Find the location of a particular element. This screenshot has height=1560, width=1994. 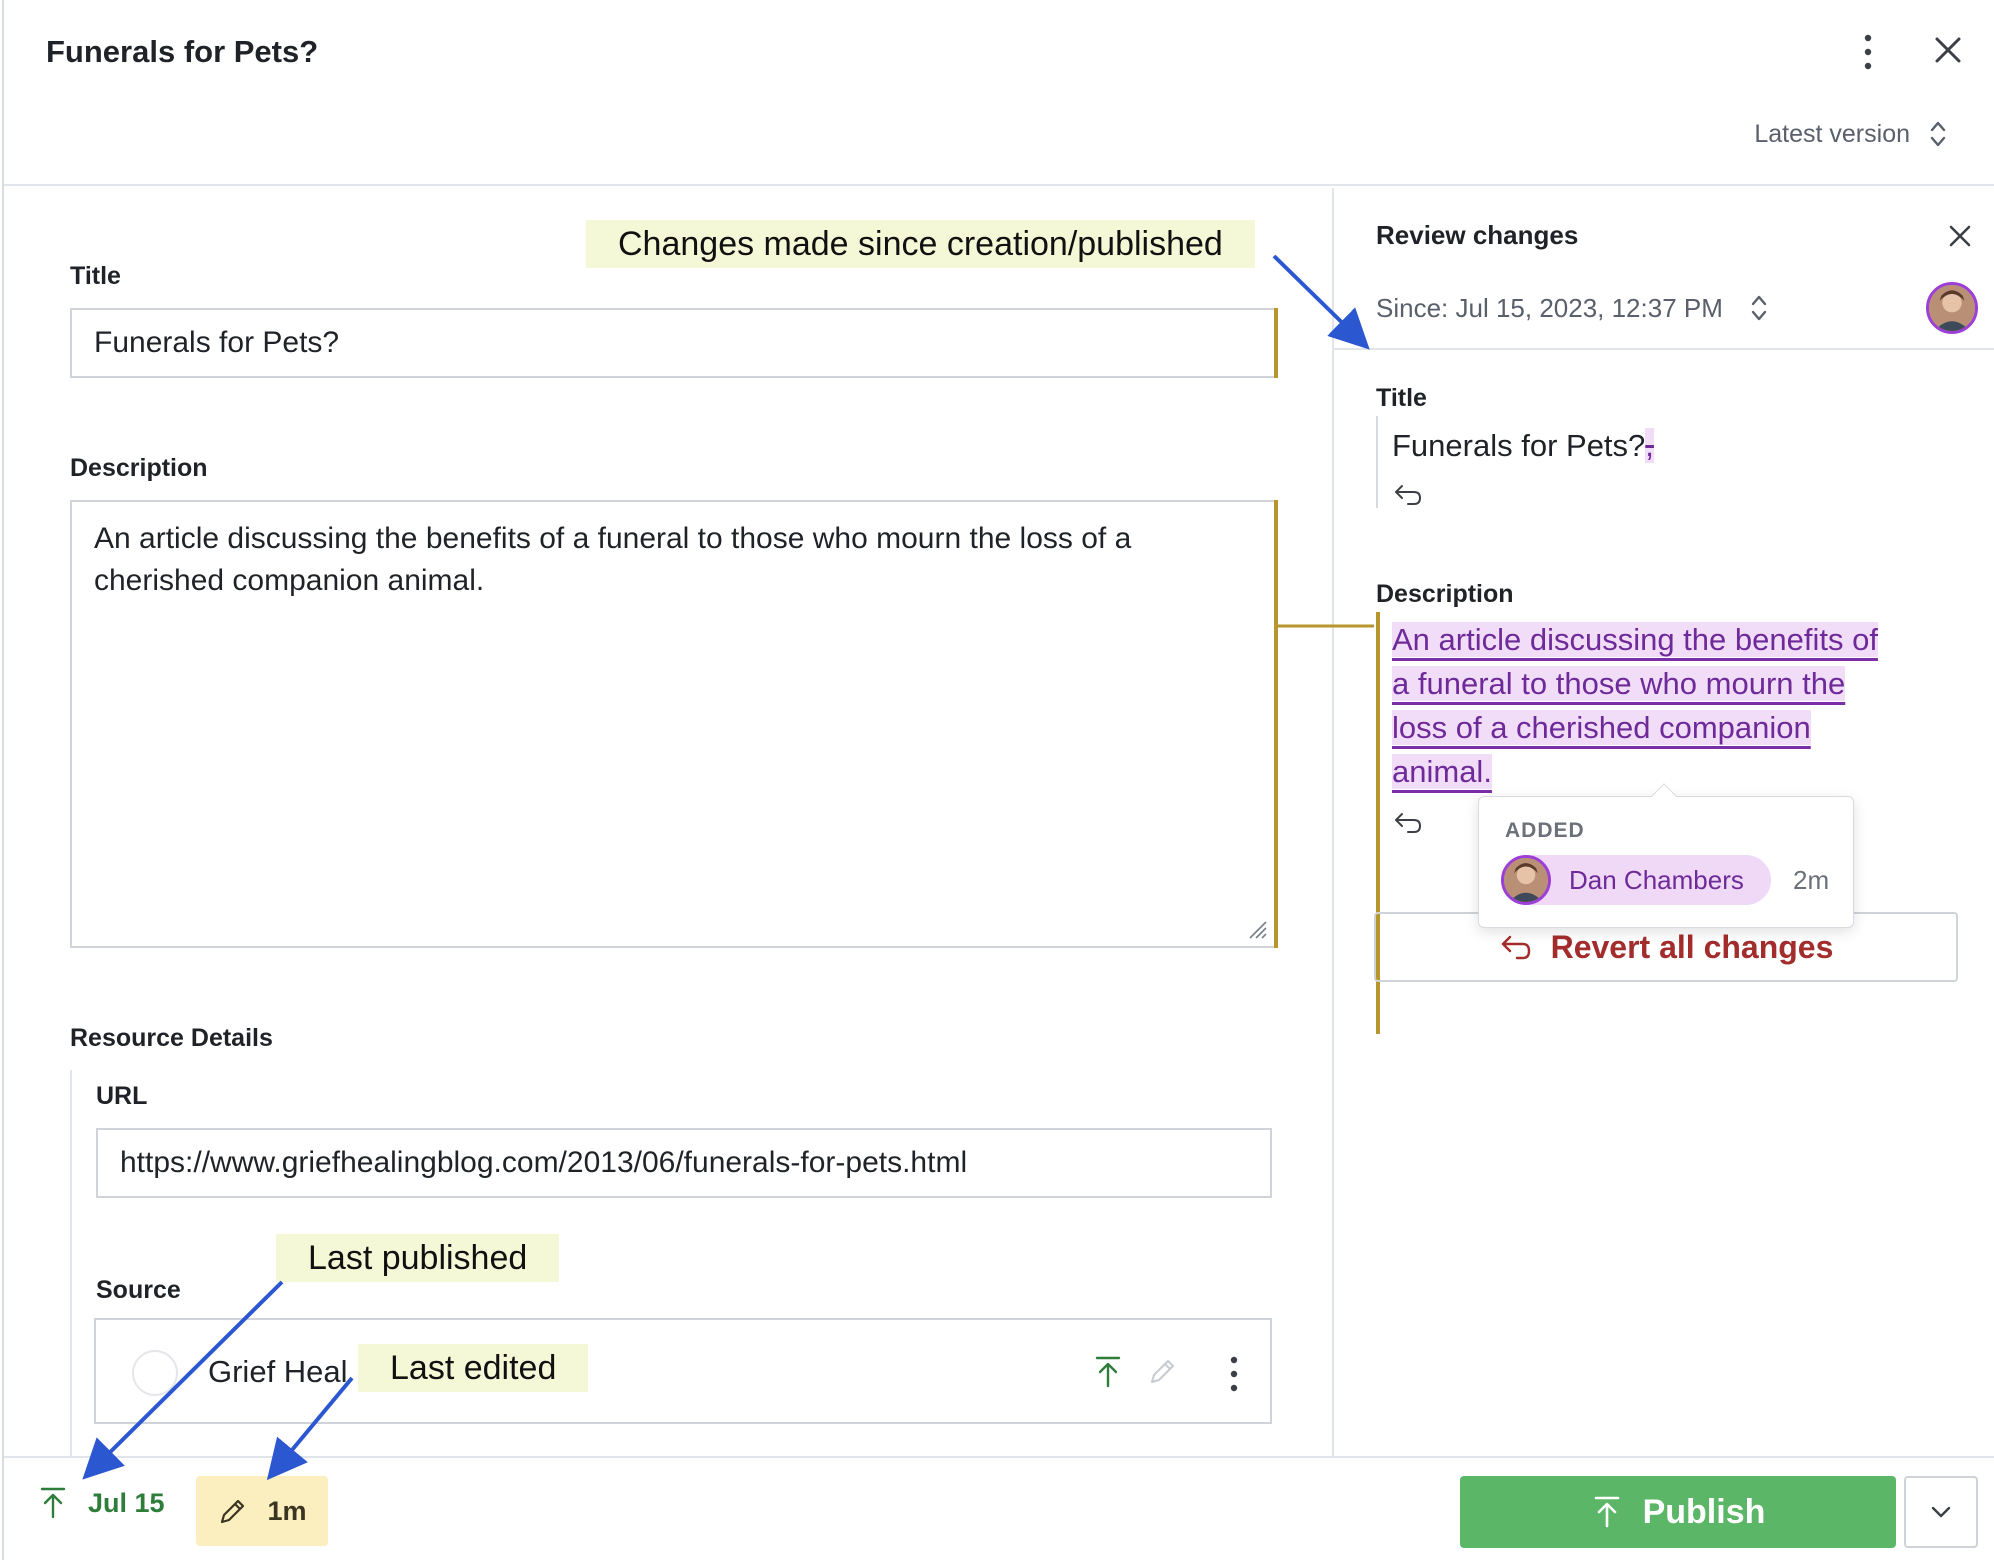

avatar is located at coordinates (1952, 308).